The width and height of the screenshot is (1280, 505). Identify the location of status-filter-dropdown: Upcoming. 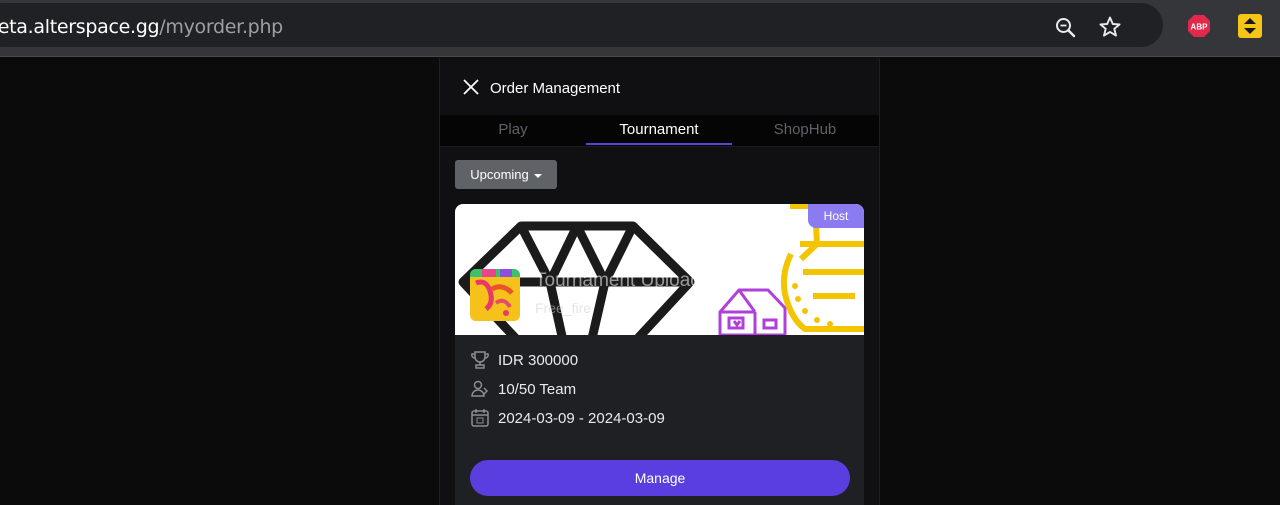
(506, 174).